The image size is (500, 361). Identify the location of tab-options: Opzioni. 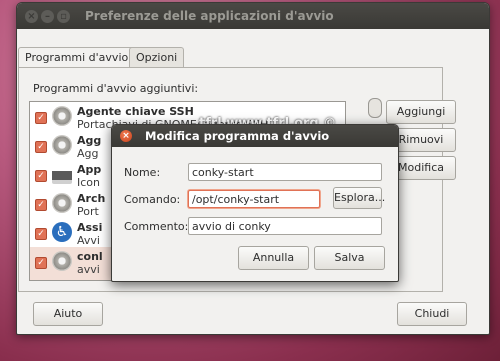
(157, 57).